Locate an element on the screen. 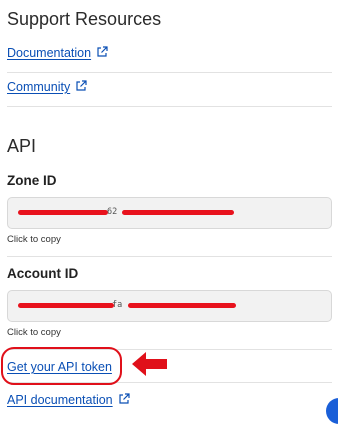  support-link-row-documentation: Documentation is located at coordinates (169, 55).